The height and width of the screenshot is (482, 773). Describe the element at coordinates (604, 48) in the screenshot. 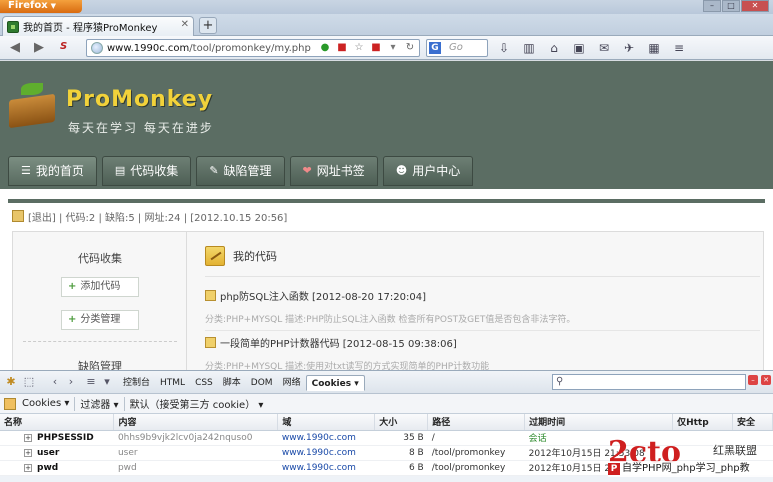

I see `mail-icon: ✉` at that location.